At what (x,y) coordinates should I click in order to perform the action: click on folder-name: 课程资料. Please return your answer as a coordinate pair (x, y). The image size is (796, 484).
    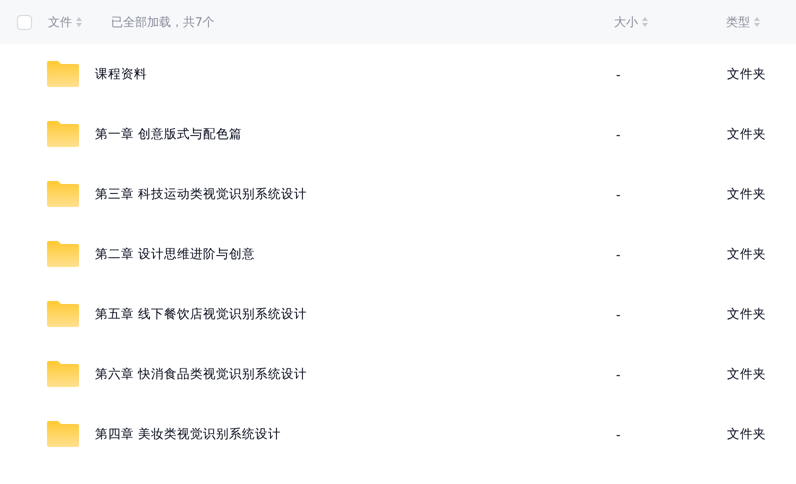
    Looking at the image, I should click on (347, 74).